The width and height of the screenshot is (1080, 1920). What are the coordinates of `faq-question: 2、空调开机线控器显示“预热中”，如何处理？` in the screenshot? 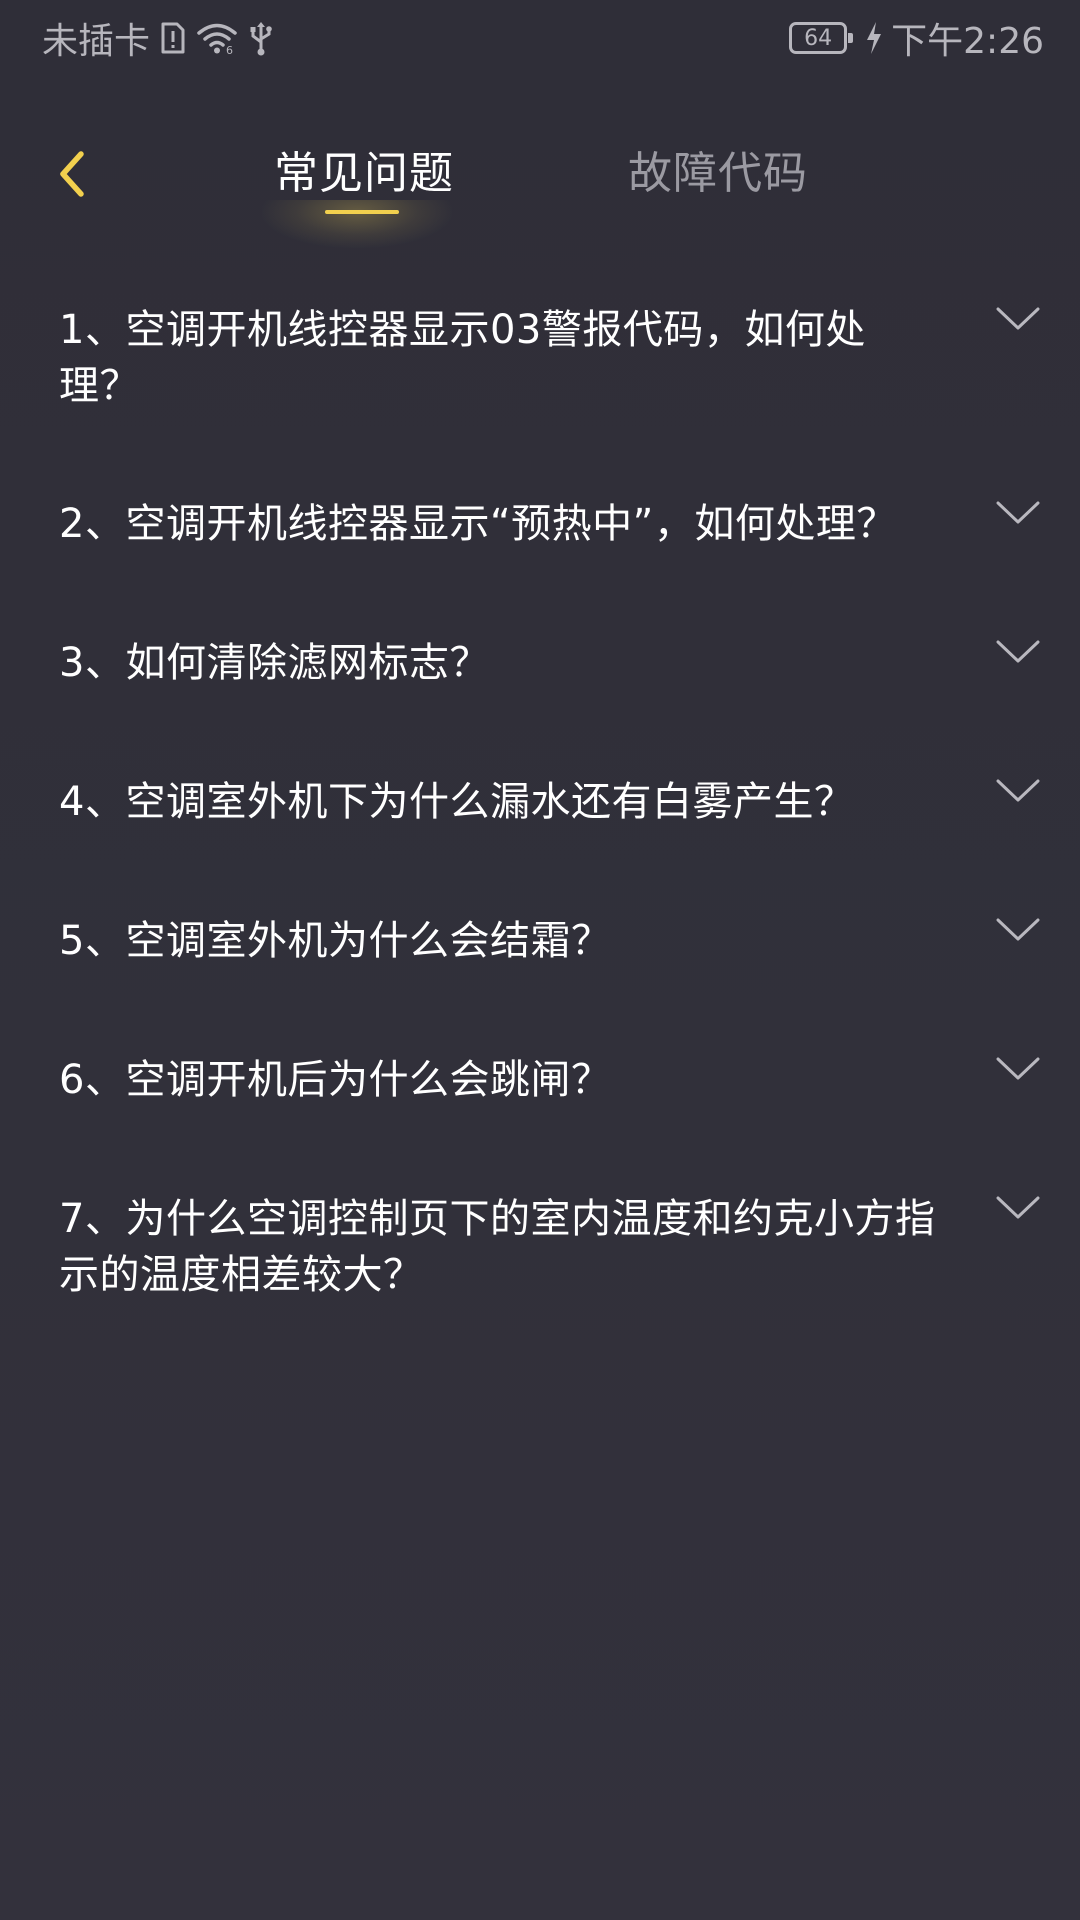 It's located at (478, 524).